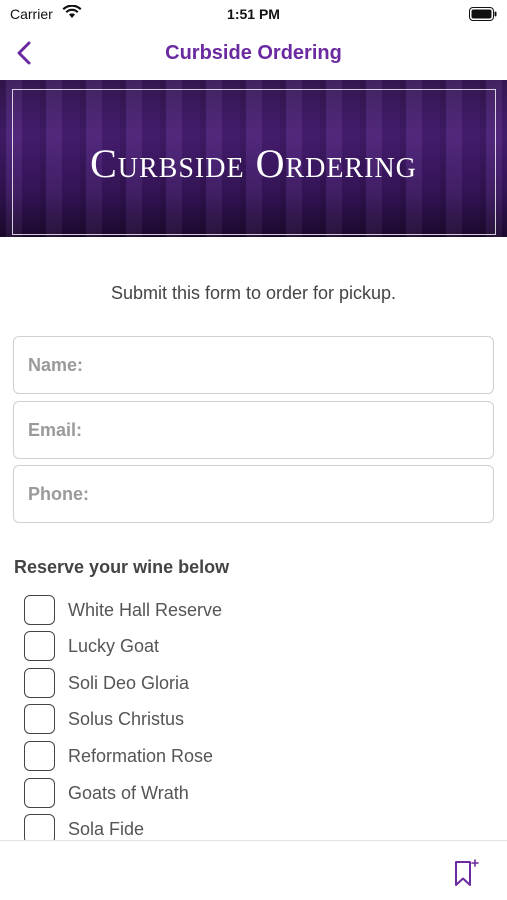 The image size is (507, 900). I want to click on status-bar: Carrier 1:51 PM, so click(253, 15).